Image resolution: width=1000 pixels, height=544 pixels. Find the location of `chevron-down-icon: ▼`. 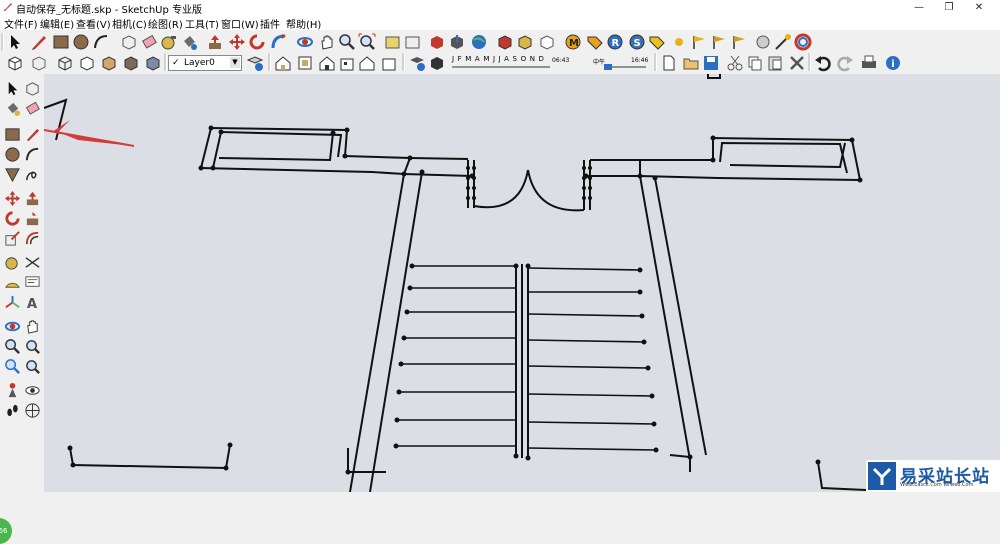

chevron-down-icon: ▼ is located at coordinates (235, 62).